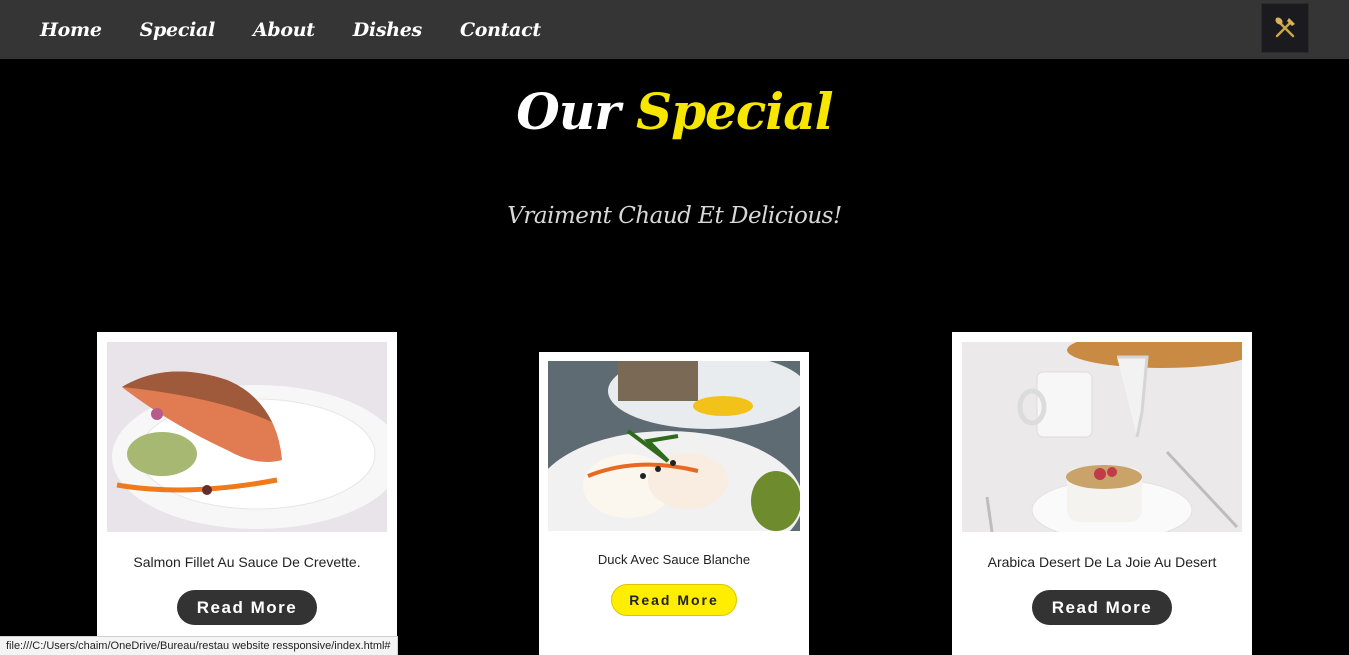  What do you see at coordinates (247, 562) in the screenshot?
I see `dish-name: Salmon Fillet Au Sauce De Crevette.` at bounding box center [247, 562].